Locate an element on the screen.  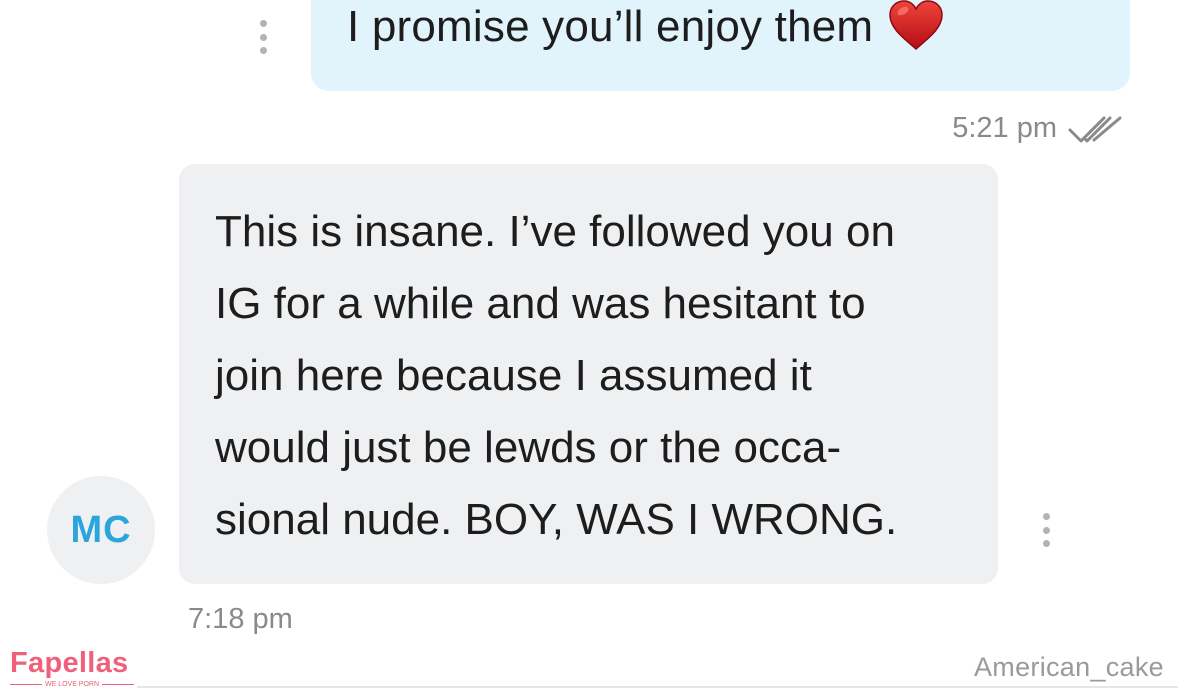
sent-message-options-icon is located at coordinates (263, 37).